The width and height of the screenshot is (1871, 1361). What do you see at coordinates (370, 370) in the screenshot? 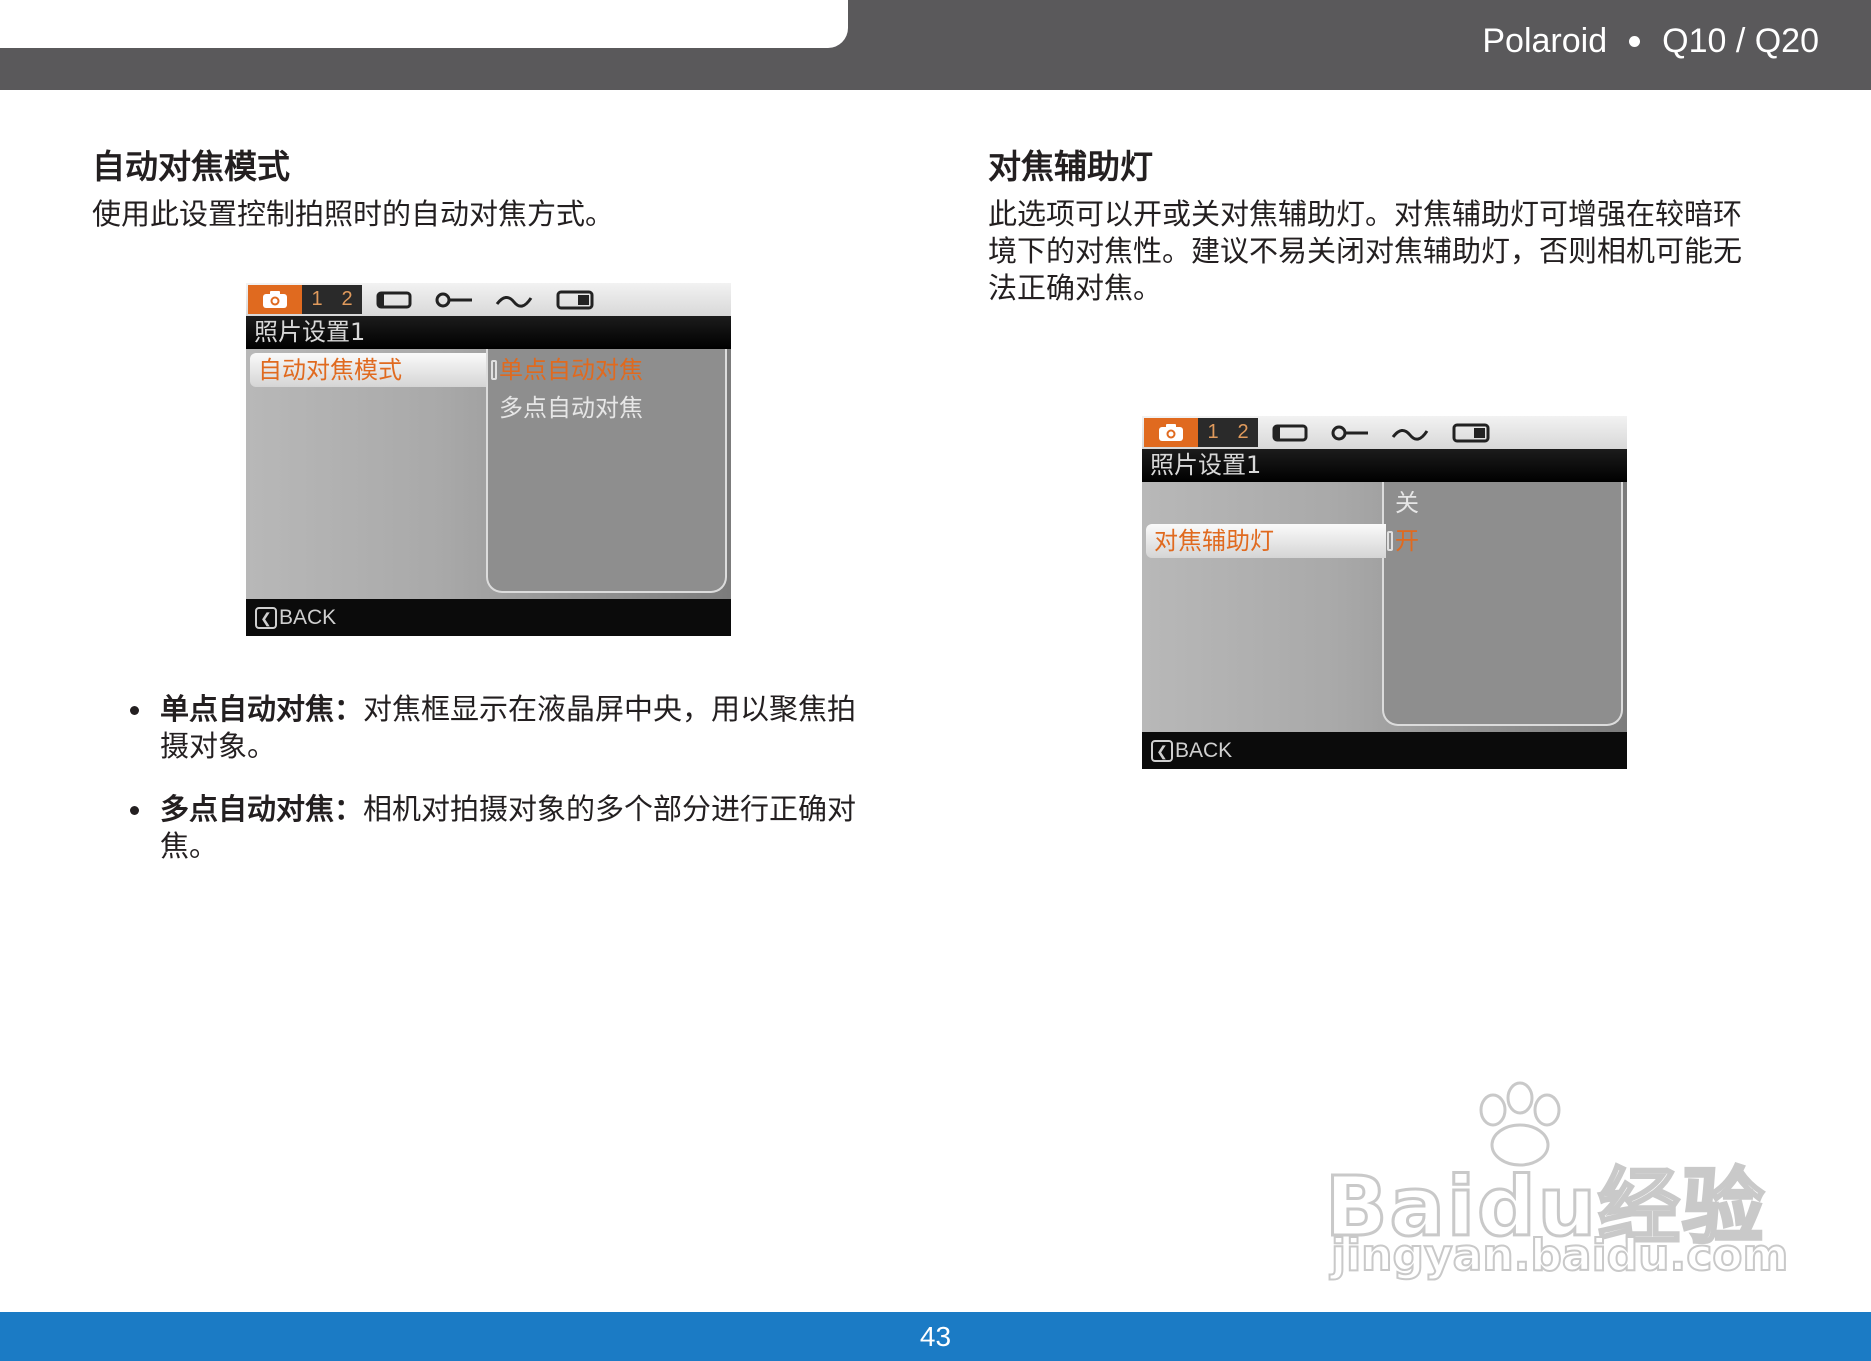
I see `lcd-selected-item: 自动对焦模式` at bounding box center [370, 370].